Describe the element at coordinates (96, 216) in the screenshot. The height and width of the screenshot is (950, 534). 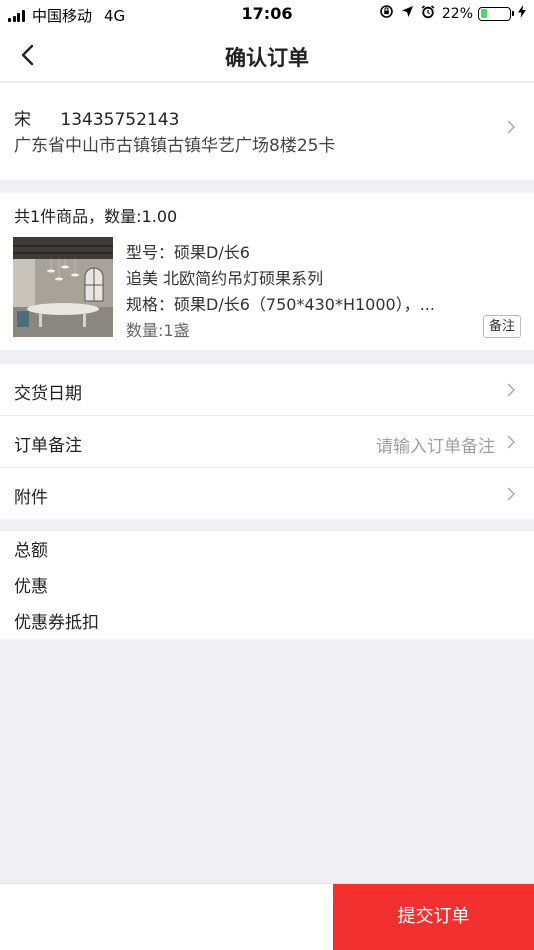
I see `product-summary: 共1件商品，数量:1.00` at that location.